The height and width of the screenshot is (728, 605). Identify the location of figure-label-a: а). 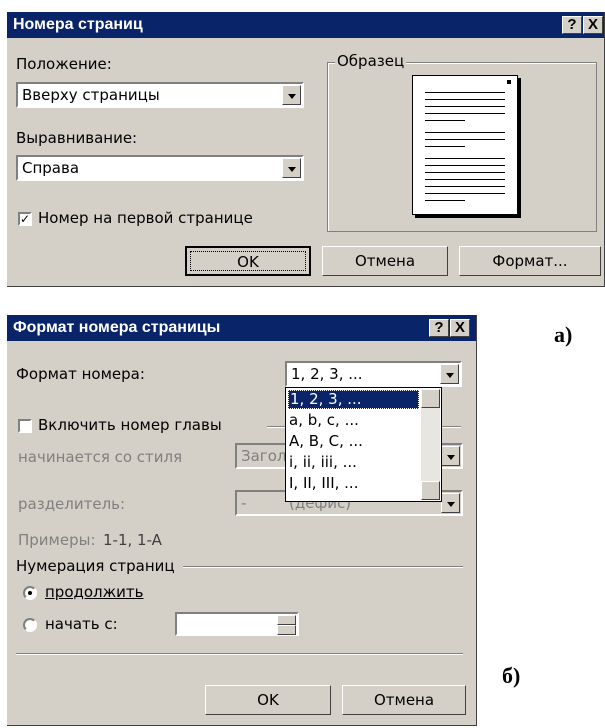
(563, 334).